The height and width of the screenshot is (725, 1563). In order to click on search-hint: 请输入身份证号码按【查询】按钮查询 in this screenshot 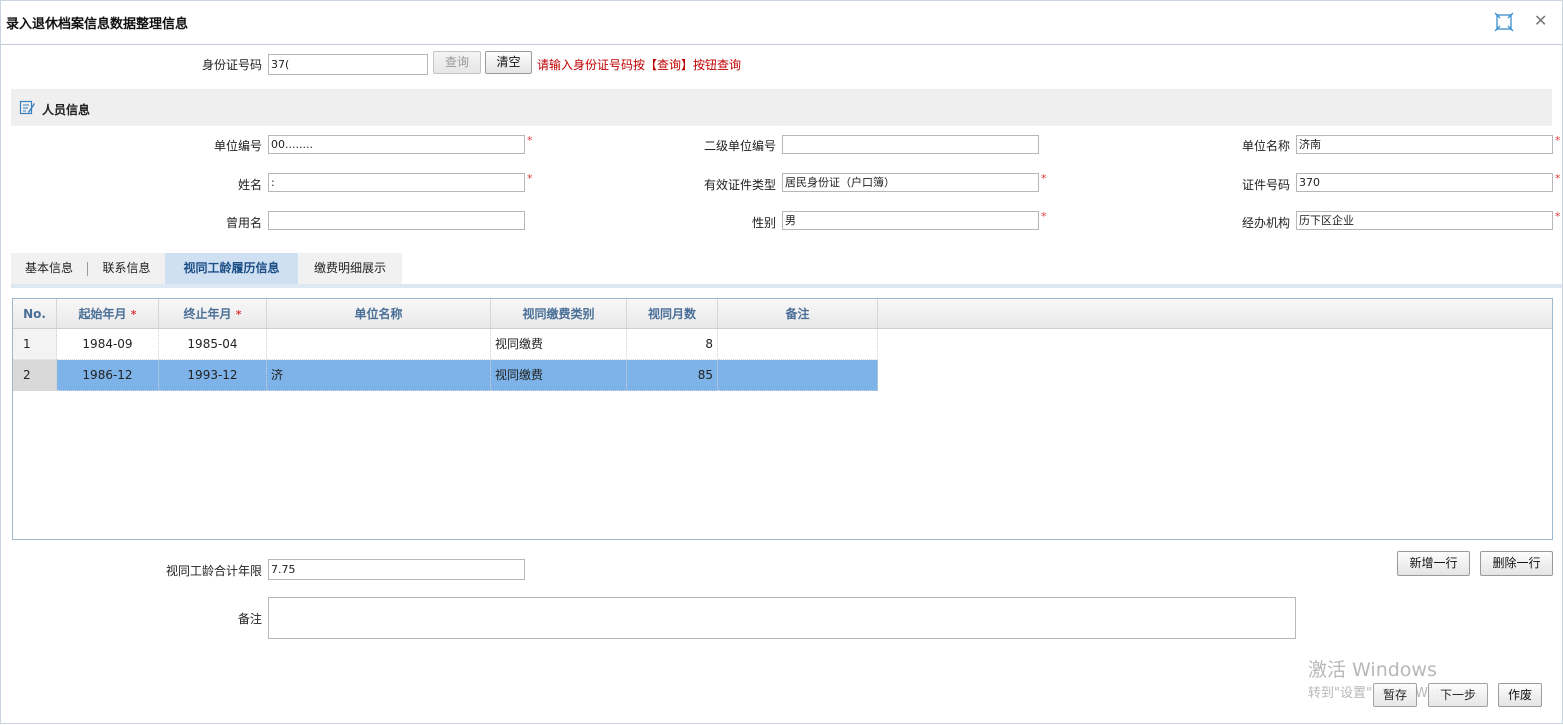, I will do `click(639, 65)`.